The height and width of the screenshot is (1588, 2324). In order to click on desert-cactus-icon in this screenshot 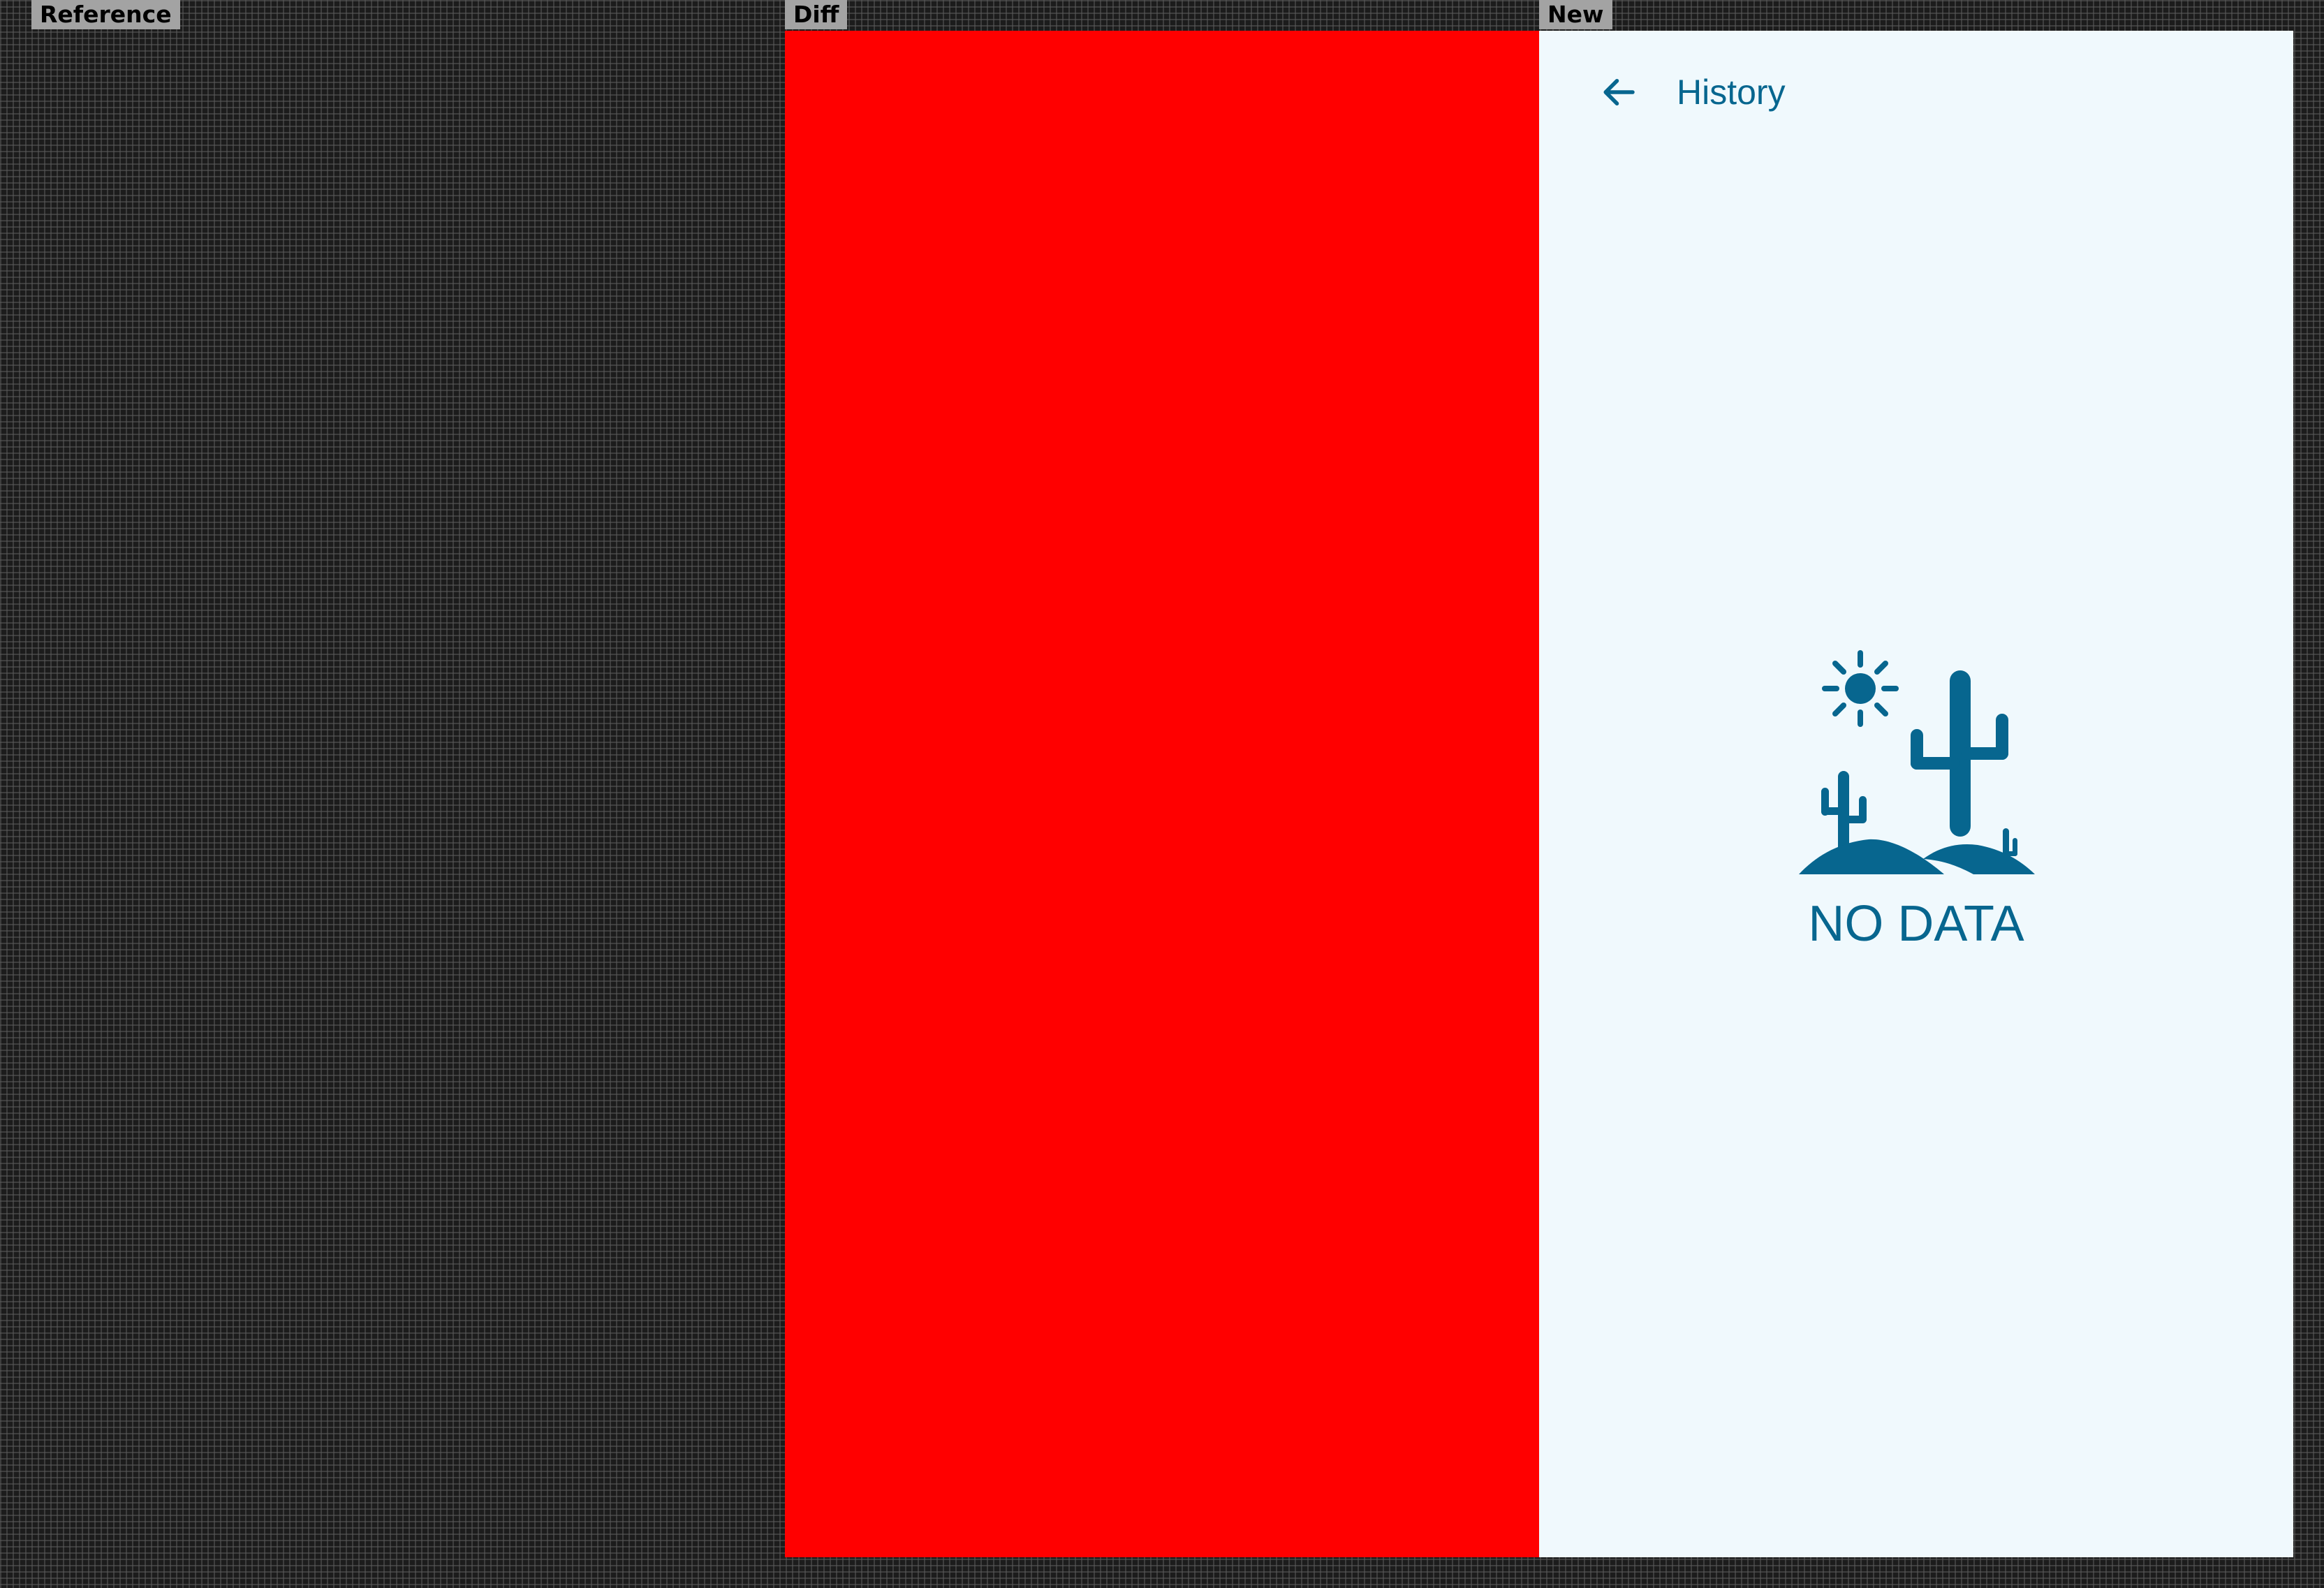, I will do `click(1917, 762)`.